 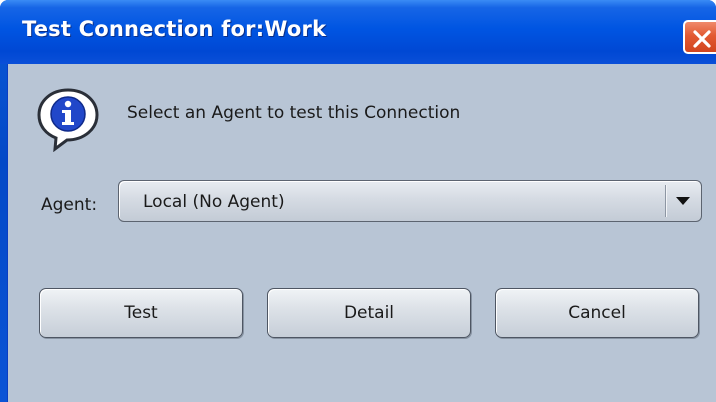 What do you see at coordinates (683, 201) in the screenshot?
I see `triangle-down-icon` at bounding box center [683, 201].